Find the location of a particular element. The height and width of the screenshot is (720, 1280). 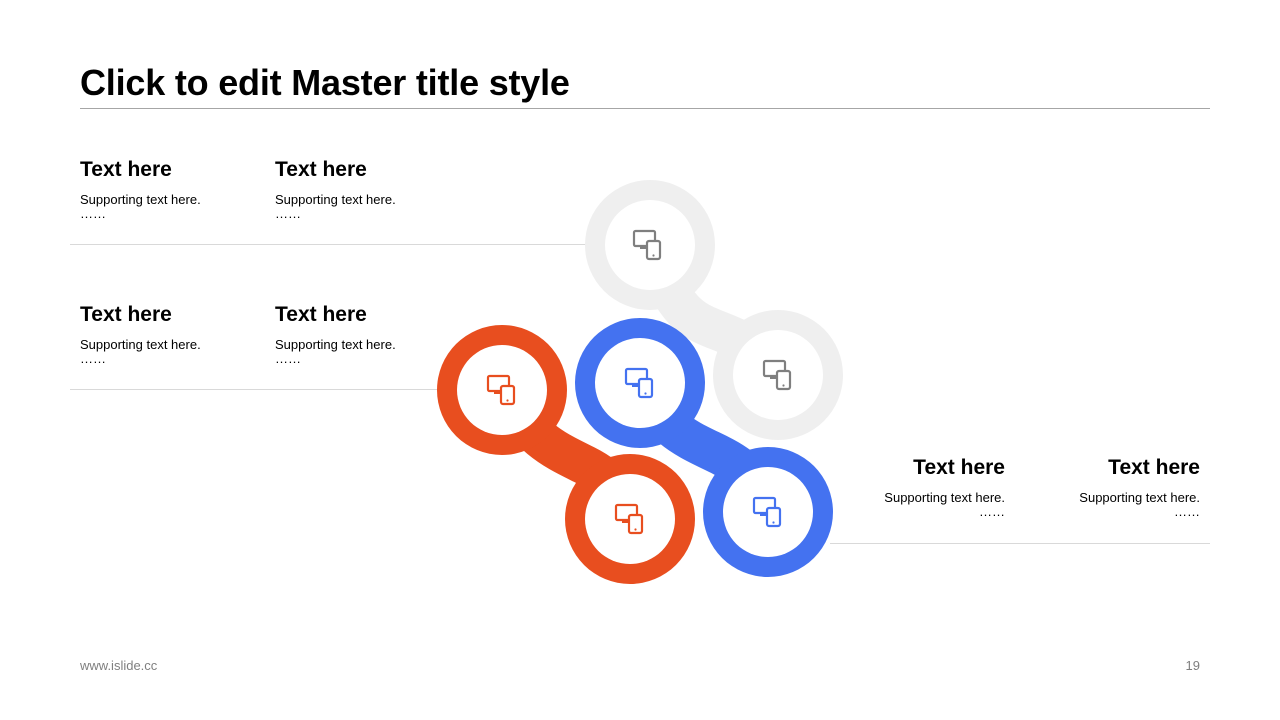

page-number: 19 is located at coordinates (1192, 665).